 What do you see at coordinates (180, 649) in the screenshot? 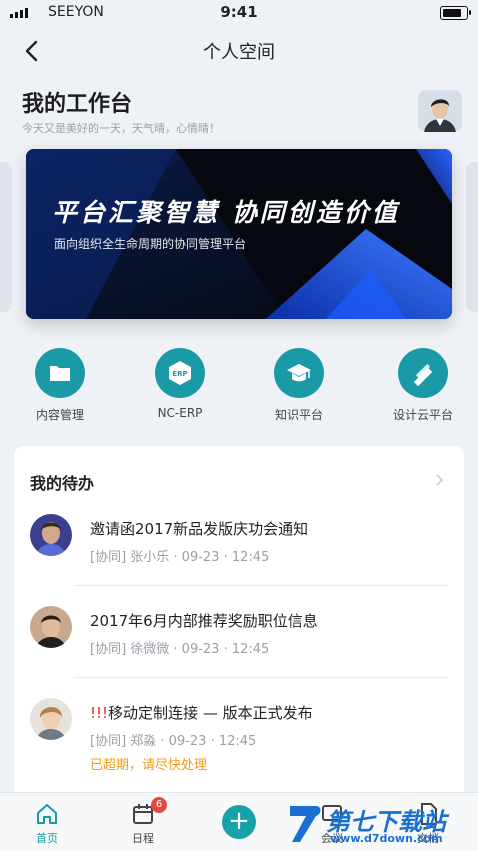
I see `todo-item-meta: [协同] 徐微微 · 09-23 · 12:45` at bounding box center [180, 649].